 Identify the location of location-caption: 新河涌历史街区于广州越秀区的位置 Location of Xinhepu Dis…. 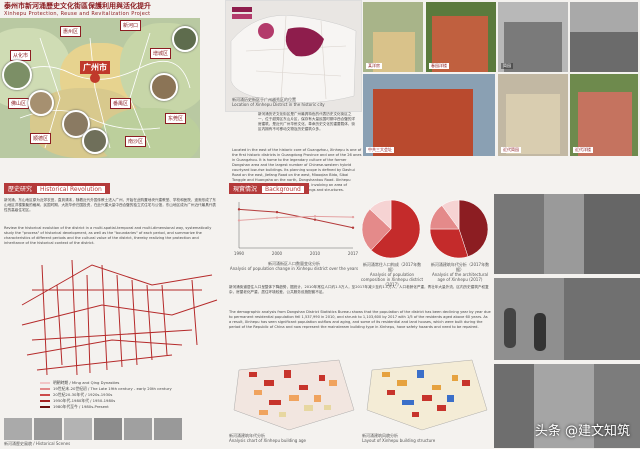
(294, 102).